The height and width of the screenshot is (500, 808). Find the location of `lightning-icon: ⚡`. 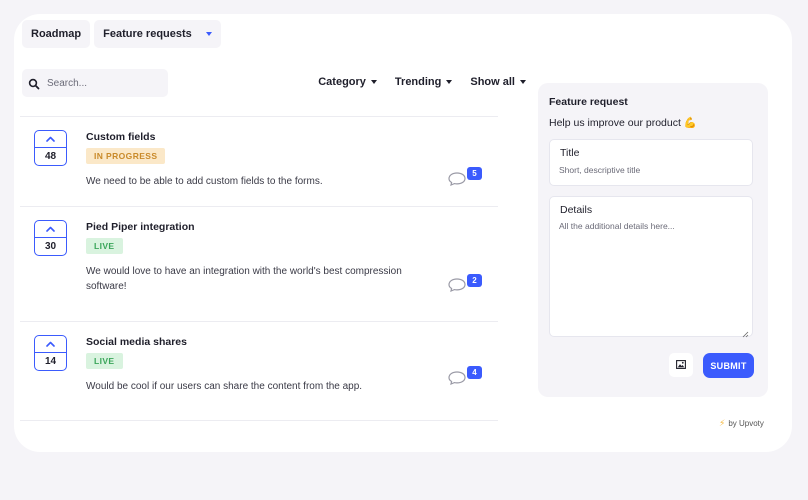

lightning-icon: ⚡ is located at coordinates (722, 423).